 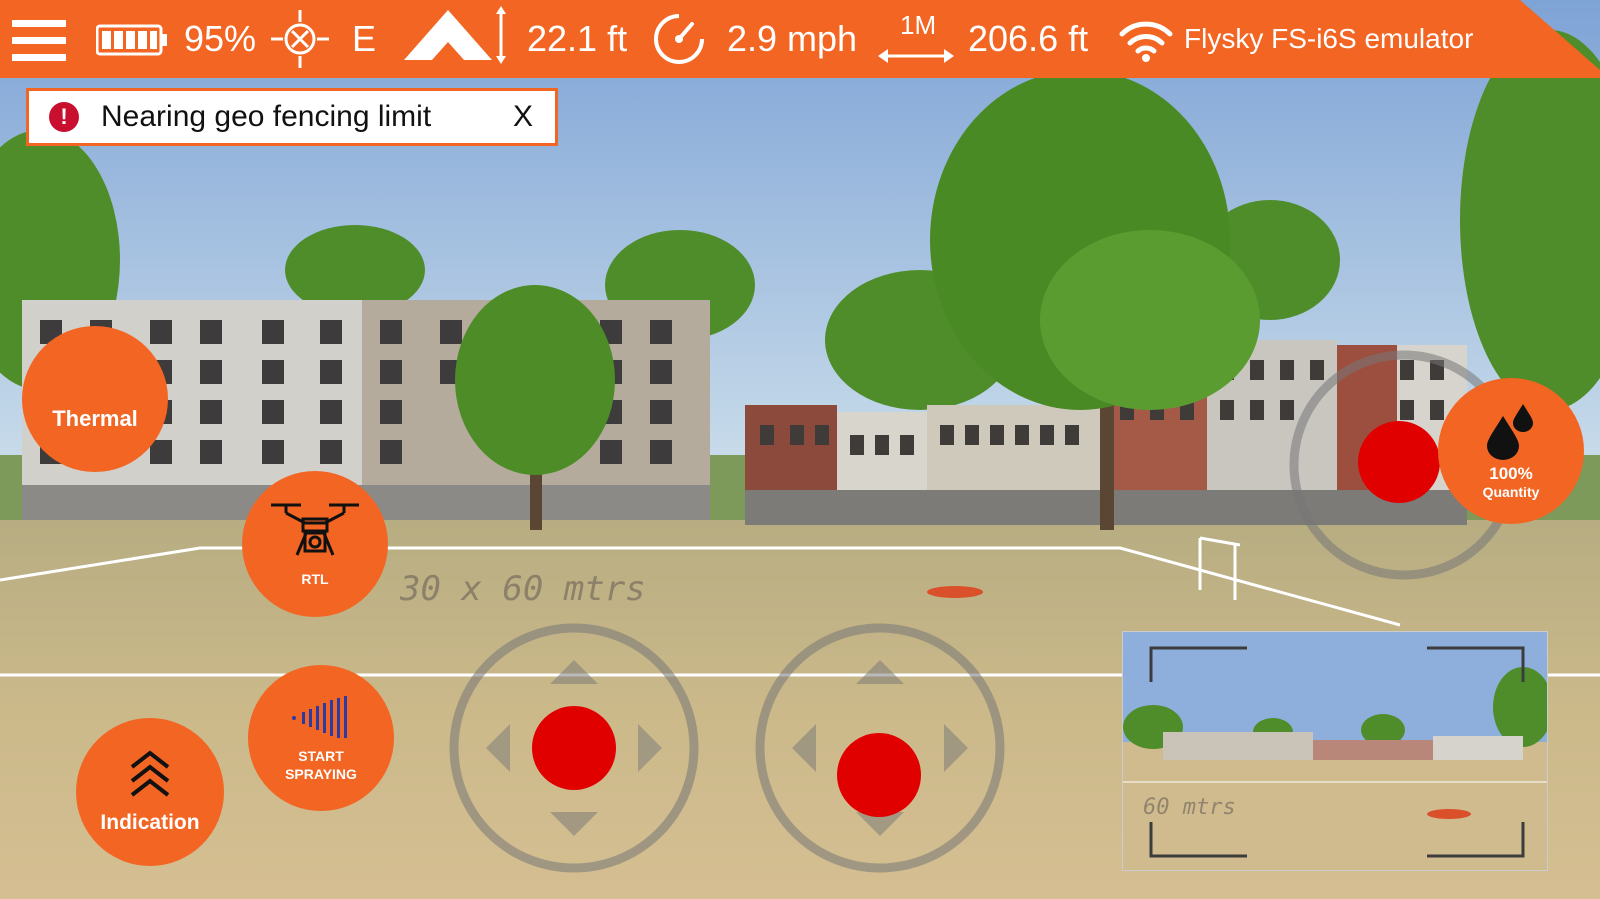 What do you see at coordinates (321, 774) in the screenshot?
I see `start-spraying-label-2: SPRAYING` at bounding box center [321, 774].